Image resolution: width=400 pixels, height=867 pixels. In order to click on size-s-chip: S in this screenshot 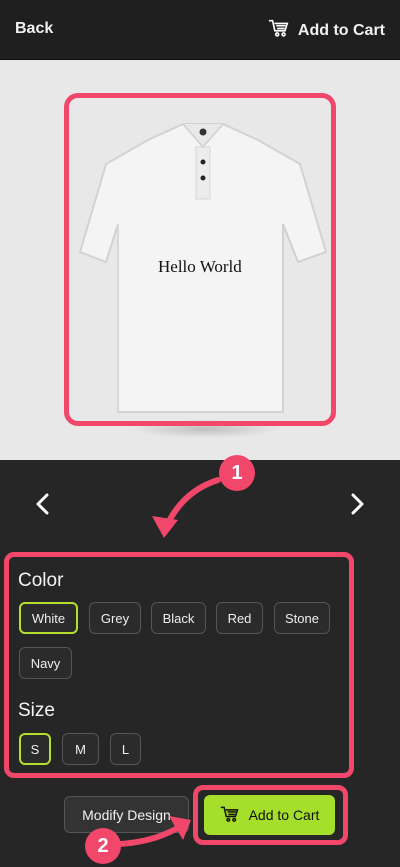, I will do `click(35, 749)`.